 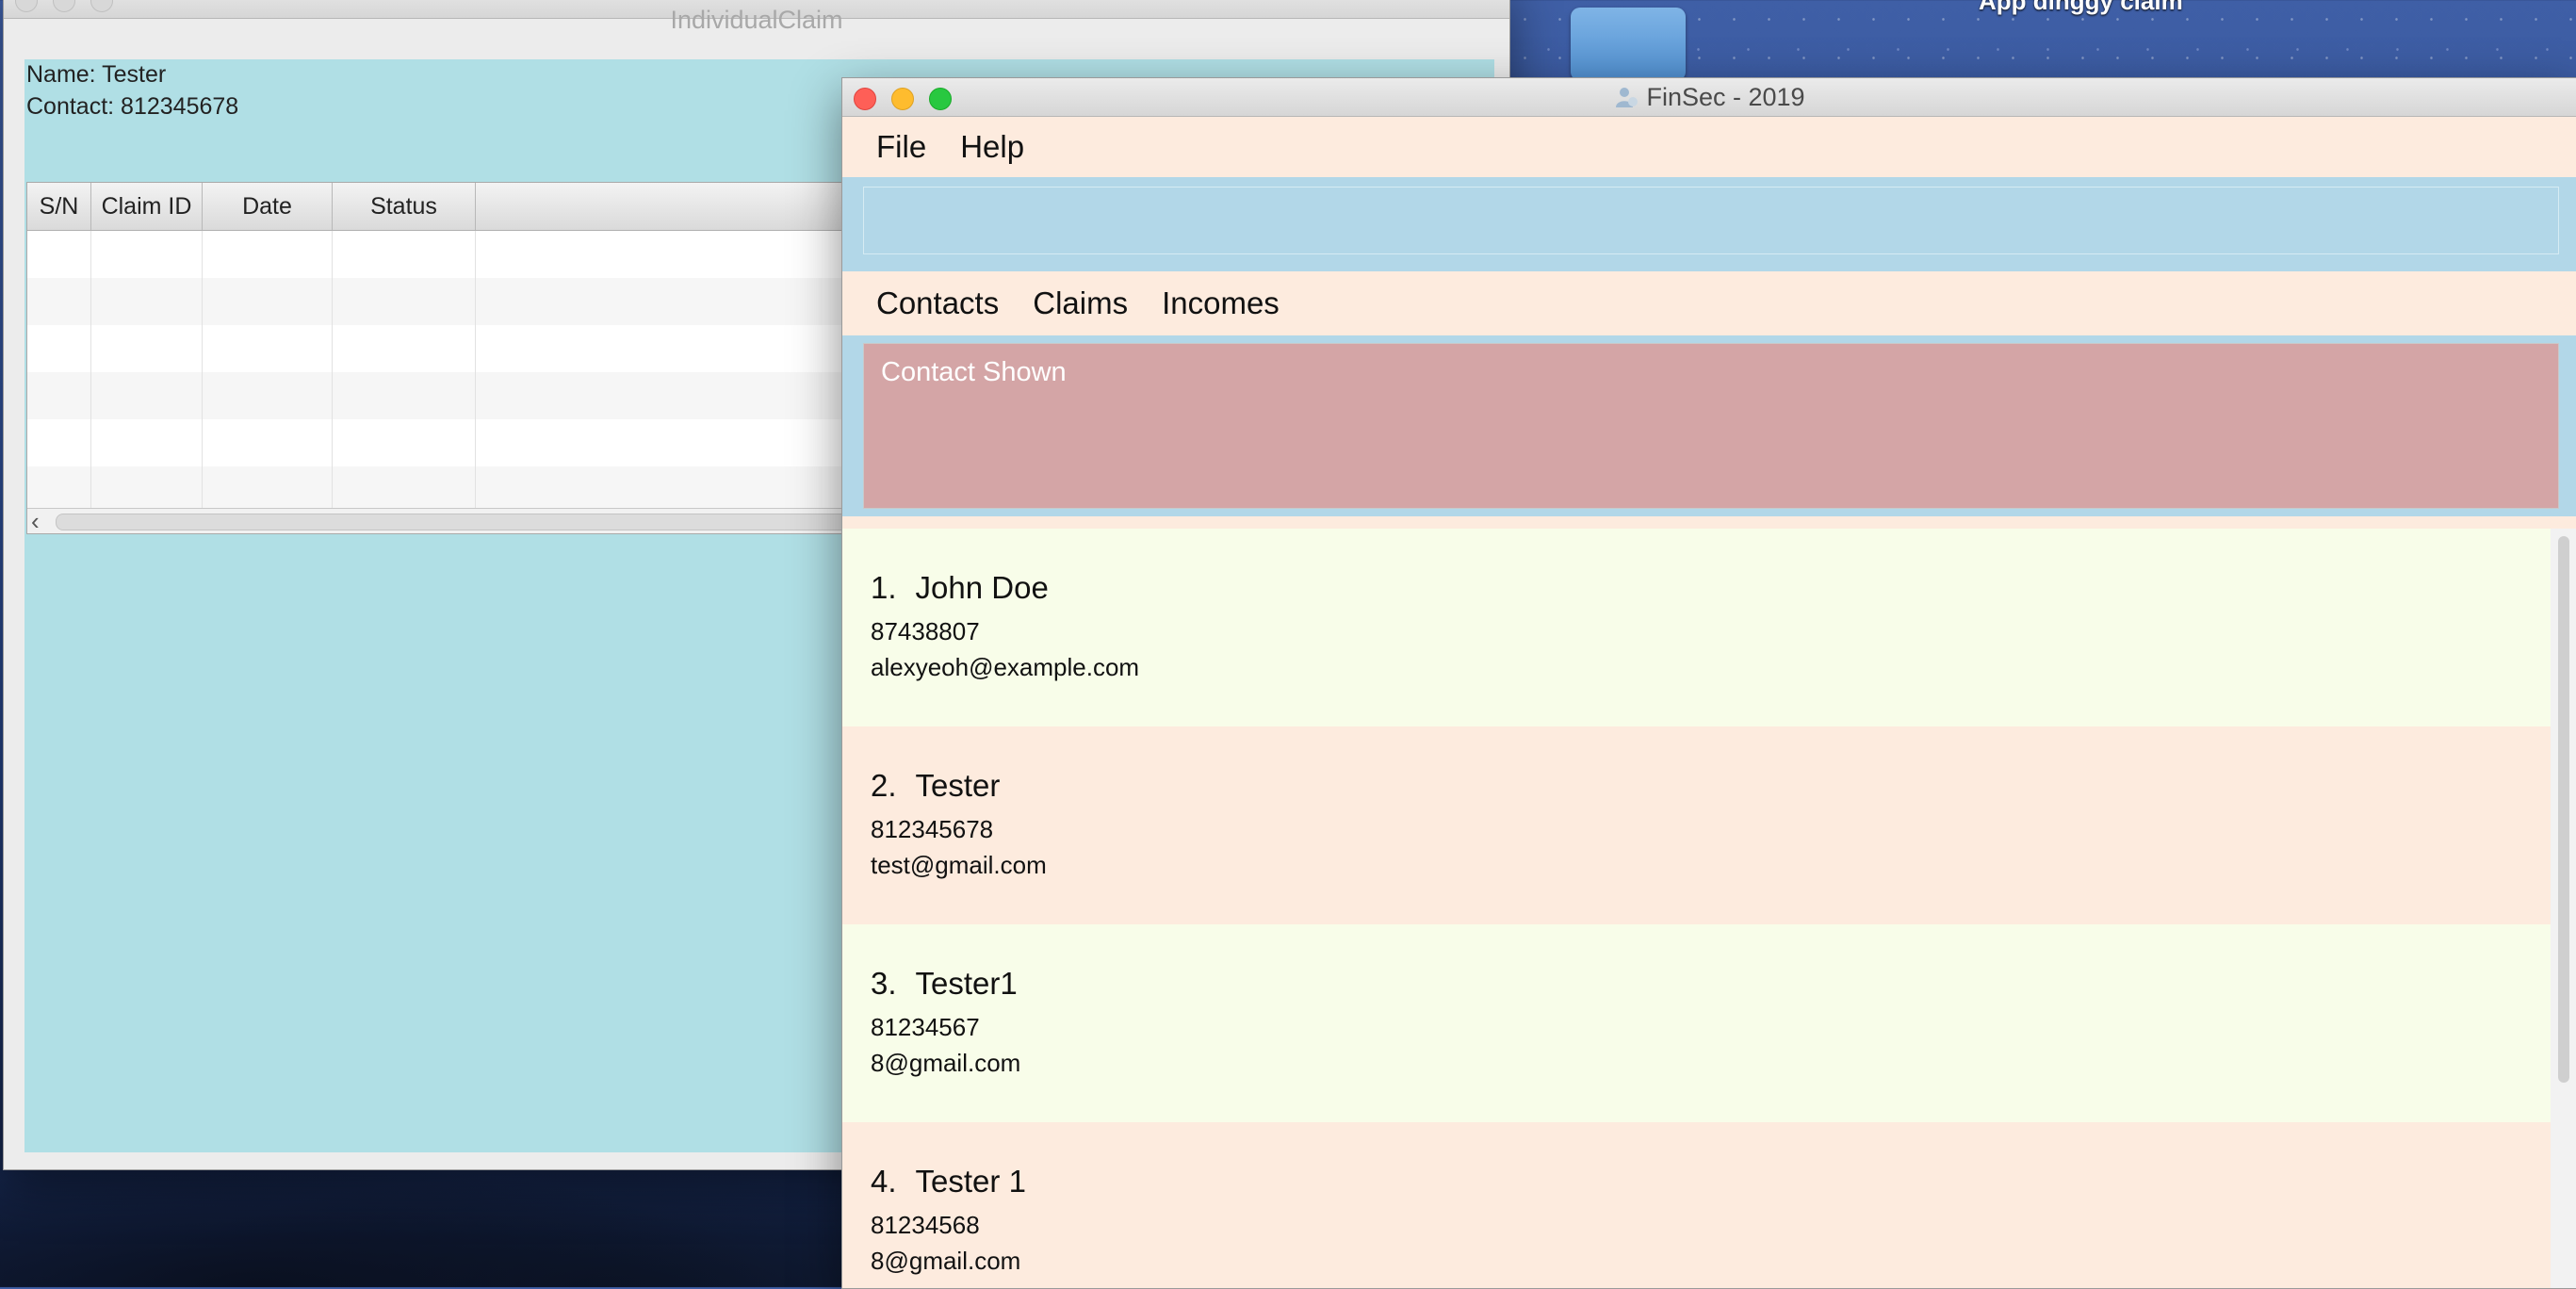 I want to click on desktop-label: App dinggy claim, so click(x=2081, y=7).